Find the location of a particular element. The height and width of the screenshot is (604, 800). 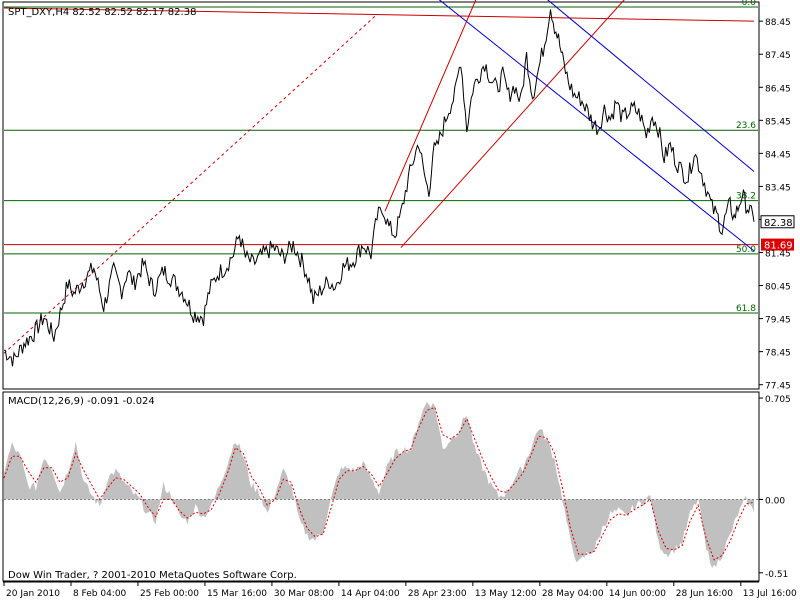

price-axis-tick-label: 80.45 is located at coordinates (778, 288).